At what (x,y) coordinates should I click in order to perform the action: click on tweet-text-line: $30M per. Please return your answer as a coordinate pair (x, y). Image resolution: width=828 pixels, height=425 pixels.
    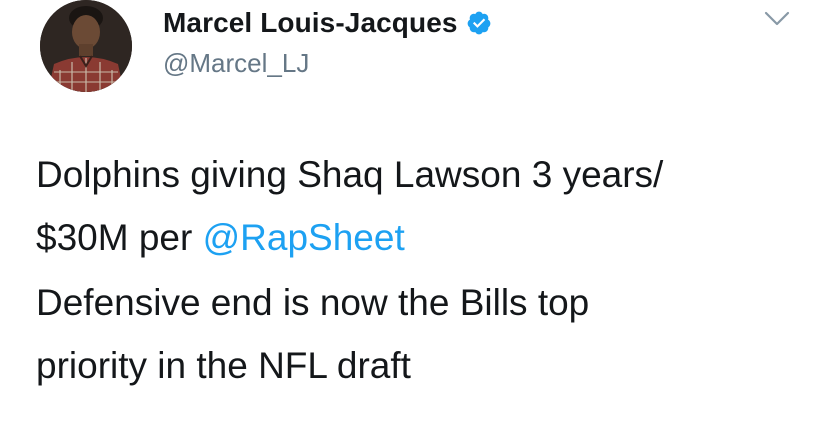
    Looking at the image, I should click on (119, 237).